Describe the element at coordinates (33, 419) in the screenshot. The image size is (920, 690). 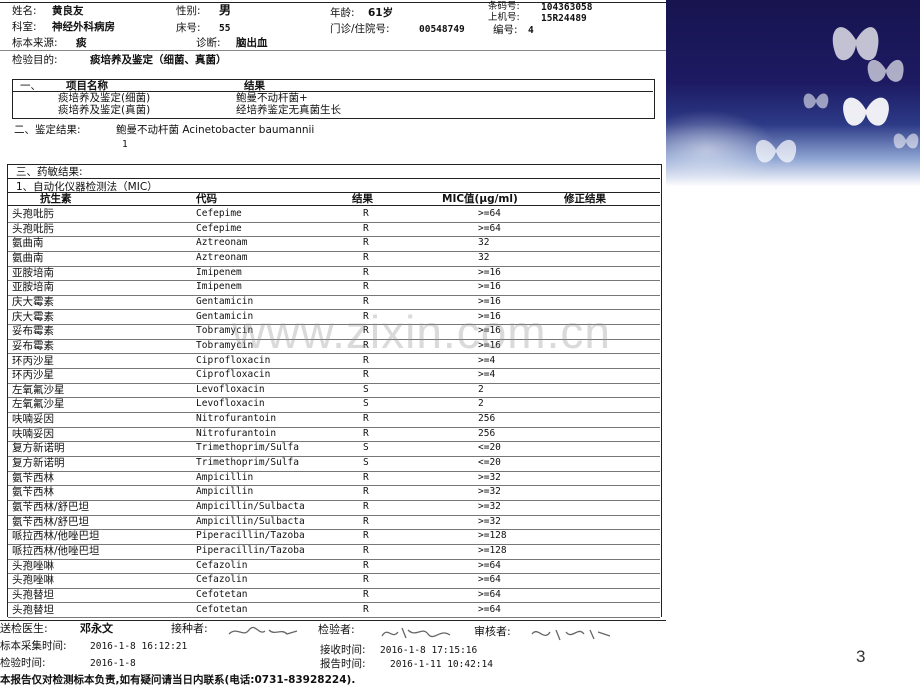
I see `antibiotic-name: 呋喃妥因` at that location.